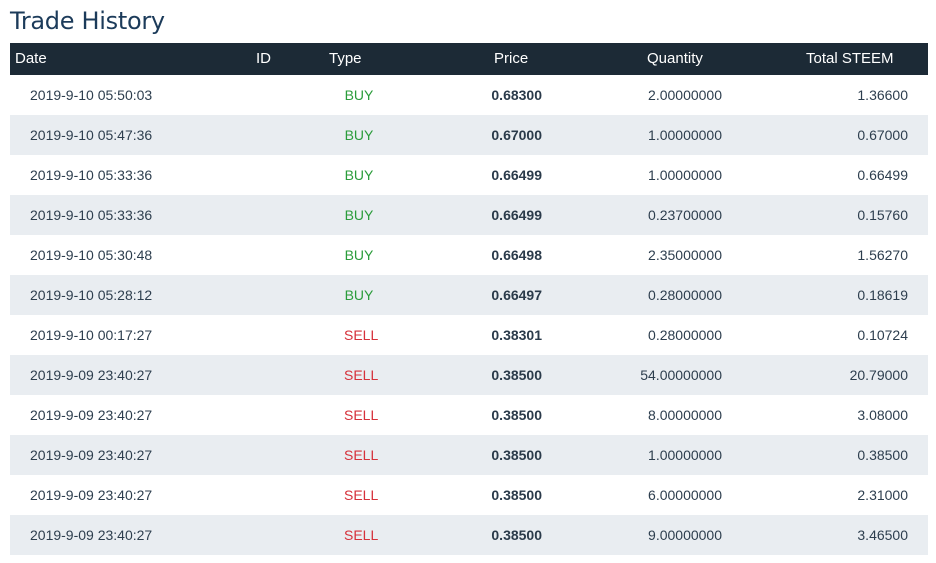 The height and width of the screenshot is (563, 936). I want to click on column-header-type: Type, so click(345, 59).